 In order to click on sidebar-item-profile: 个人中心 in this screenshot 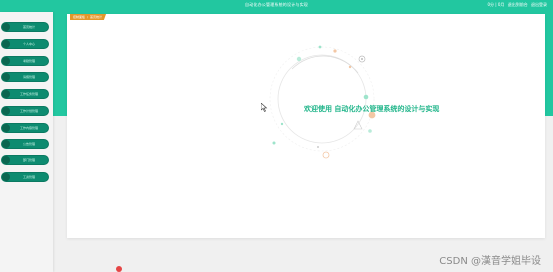, I will do `click(25, 44)`.